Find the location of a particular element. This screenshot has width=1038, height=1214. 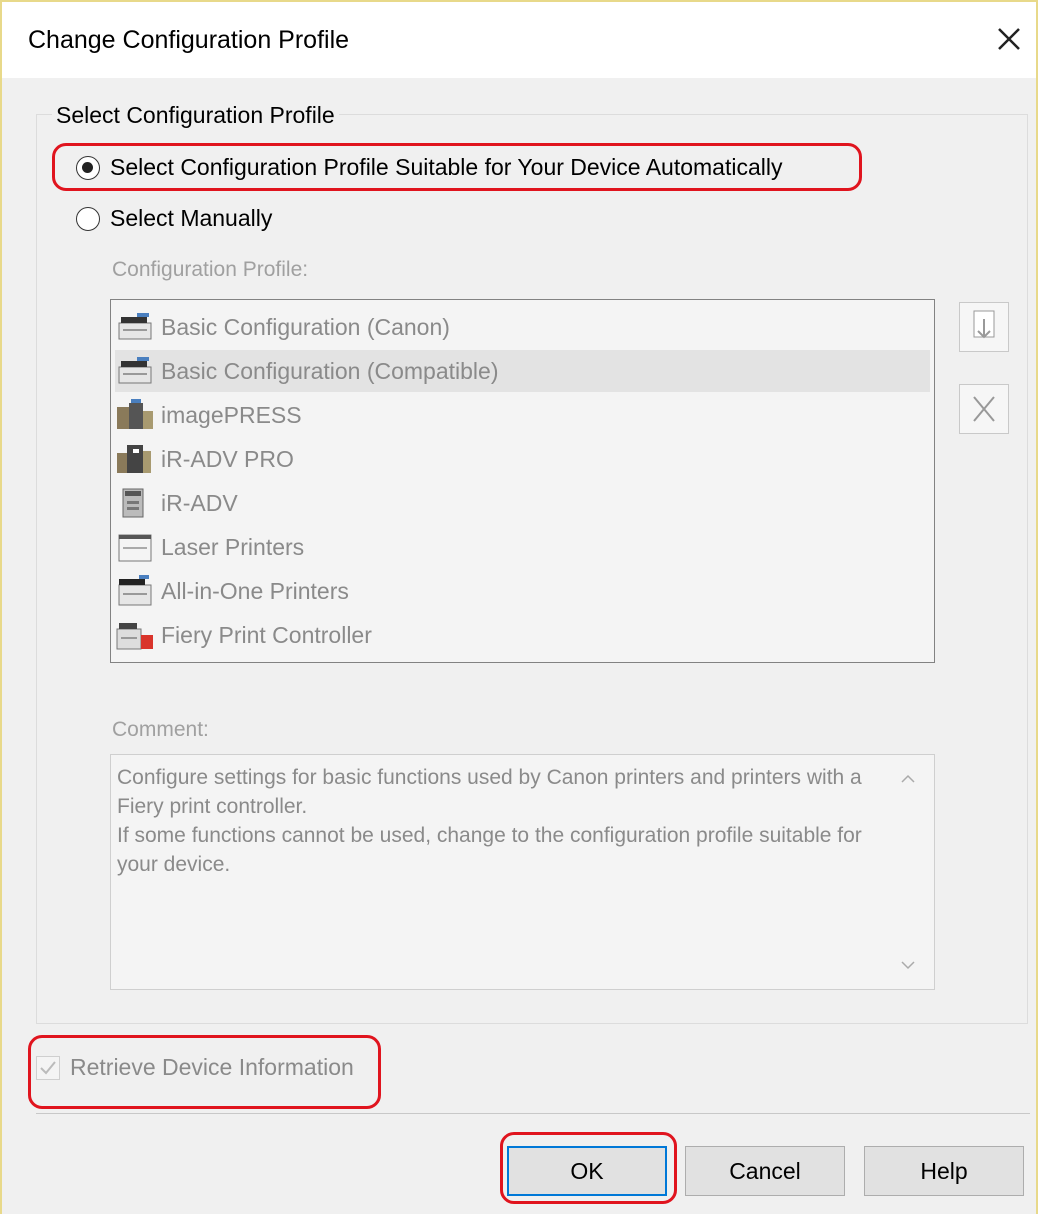

laser-printer-icon is located at coordinates (135, 547).